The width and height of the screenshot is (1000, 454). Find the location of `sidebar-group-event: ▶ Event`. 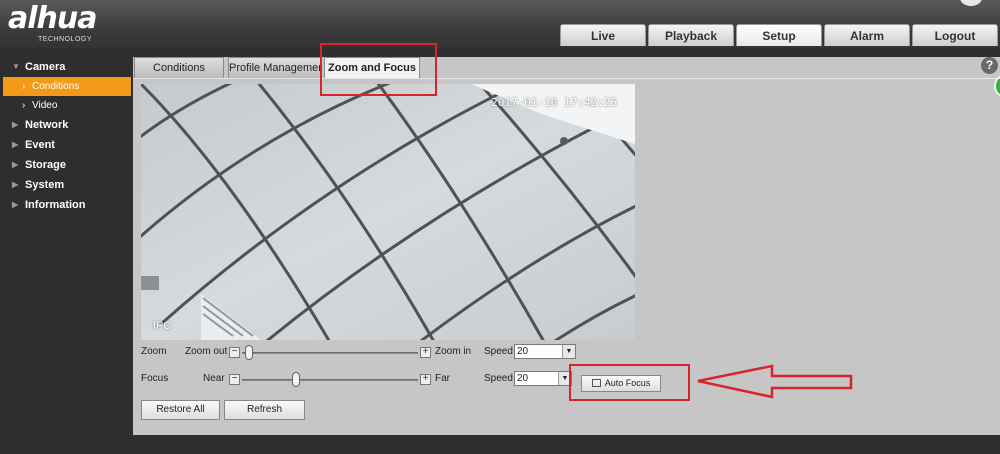

sidebar-group-event: ▶ Event is located at coordinates (66, 145).